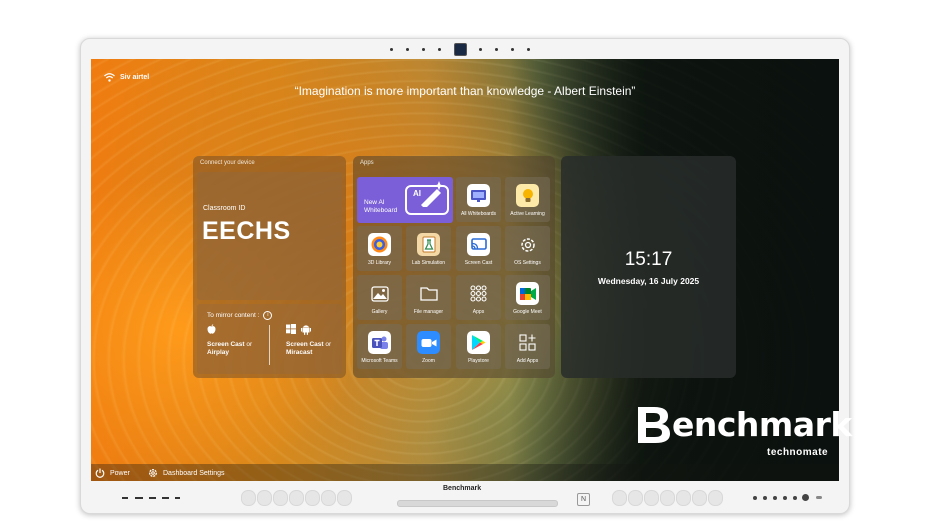 Image resolution: width=930 pixels, height=523 pixels. I want to click on camera-bar, so click(460, 49).